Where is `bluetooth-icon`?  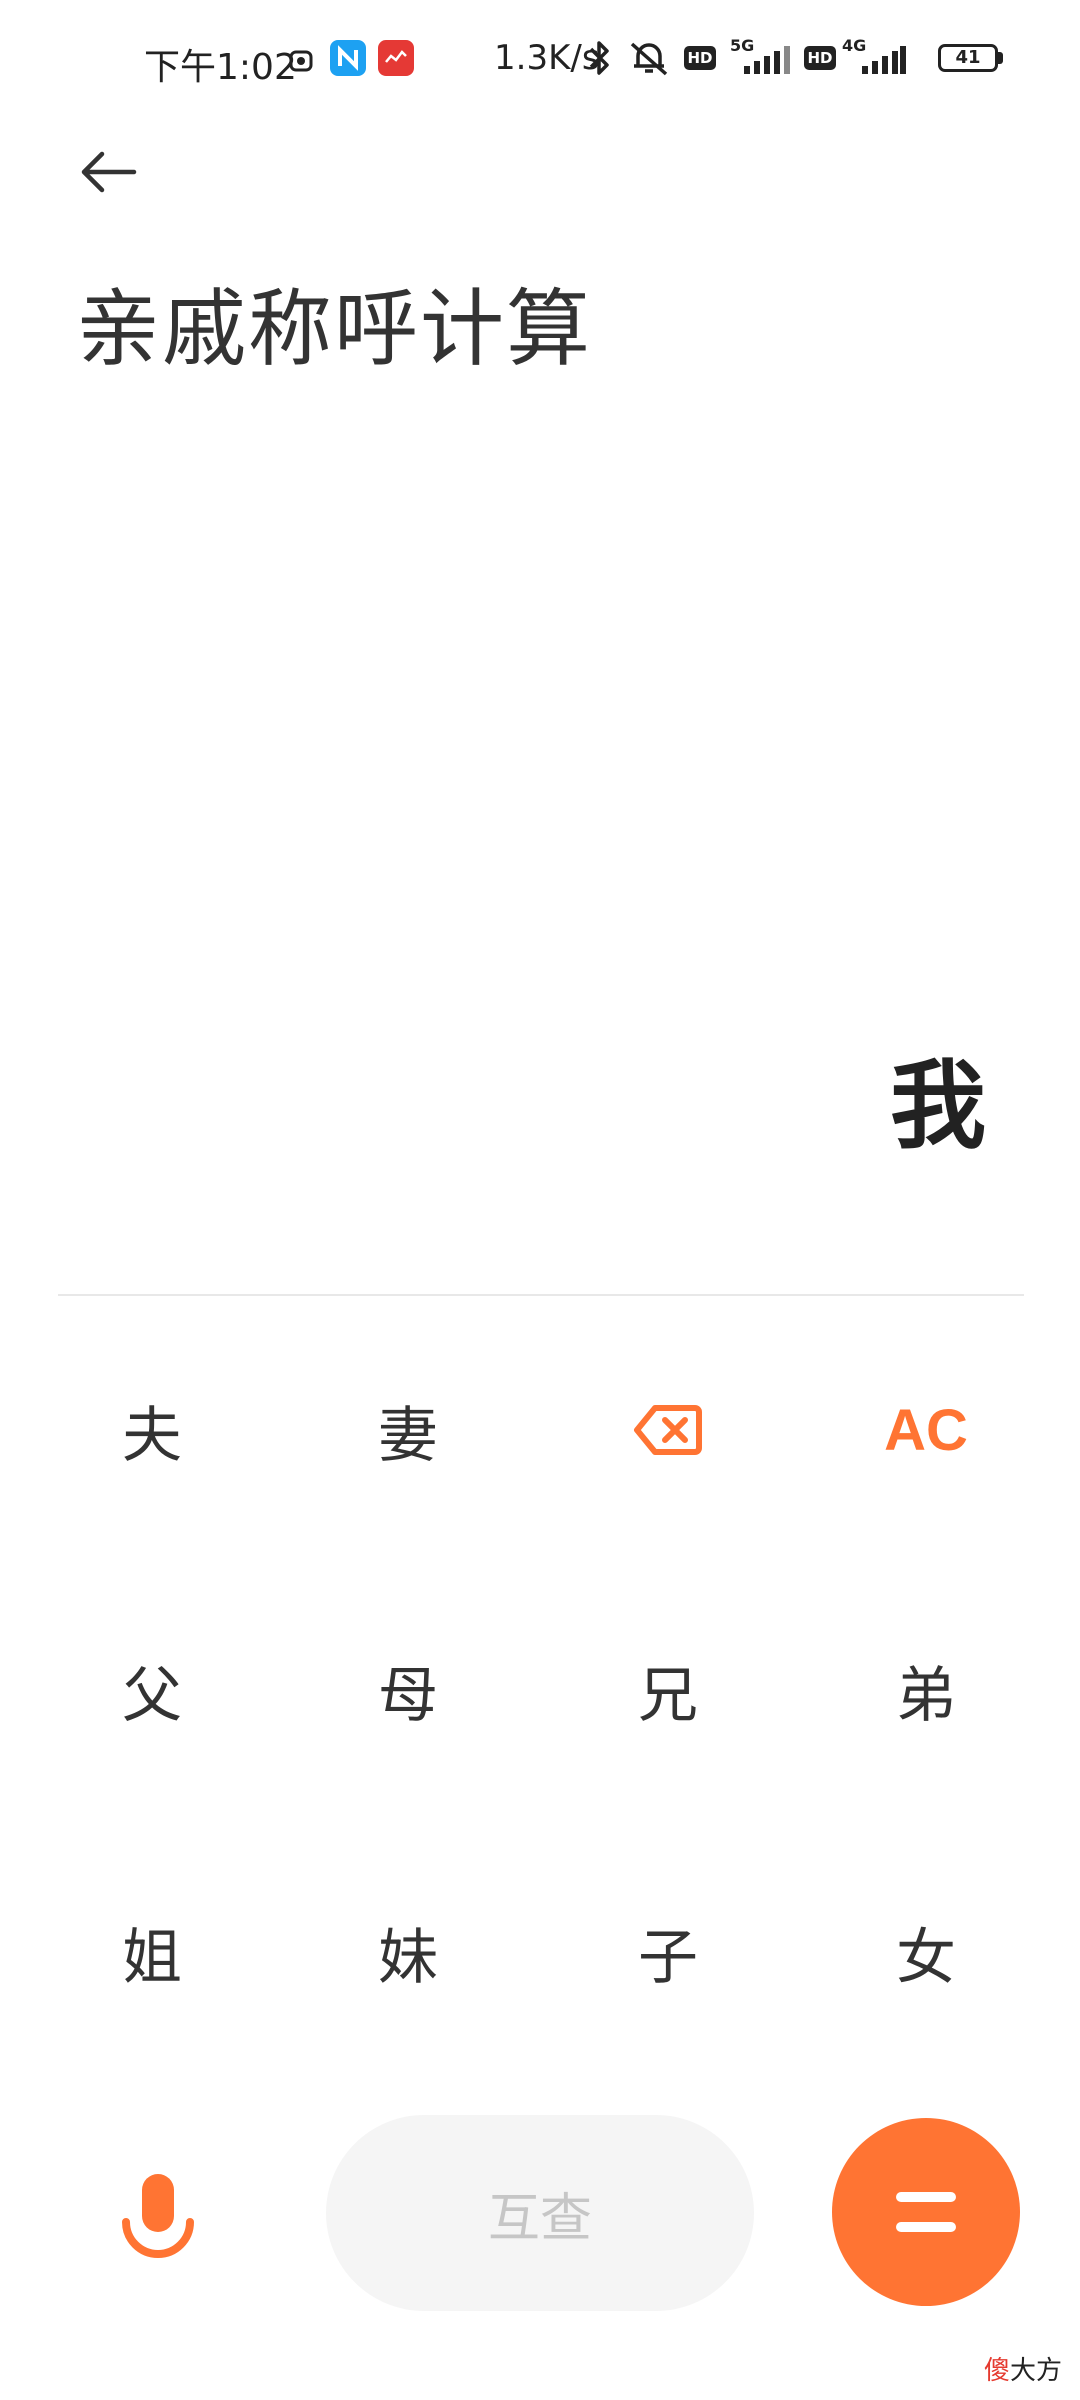 bluetooth-icon is located at coordinates (599, 58).